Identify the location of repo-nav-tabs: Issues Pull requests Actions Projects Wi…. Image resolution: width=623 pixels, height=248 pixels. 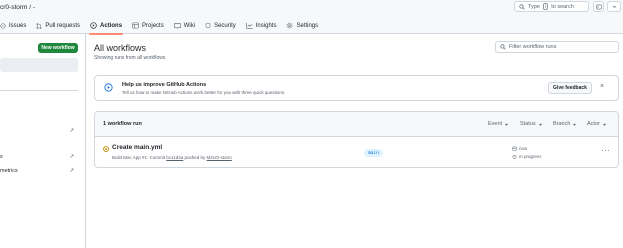
(164, 26).